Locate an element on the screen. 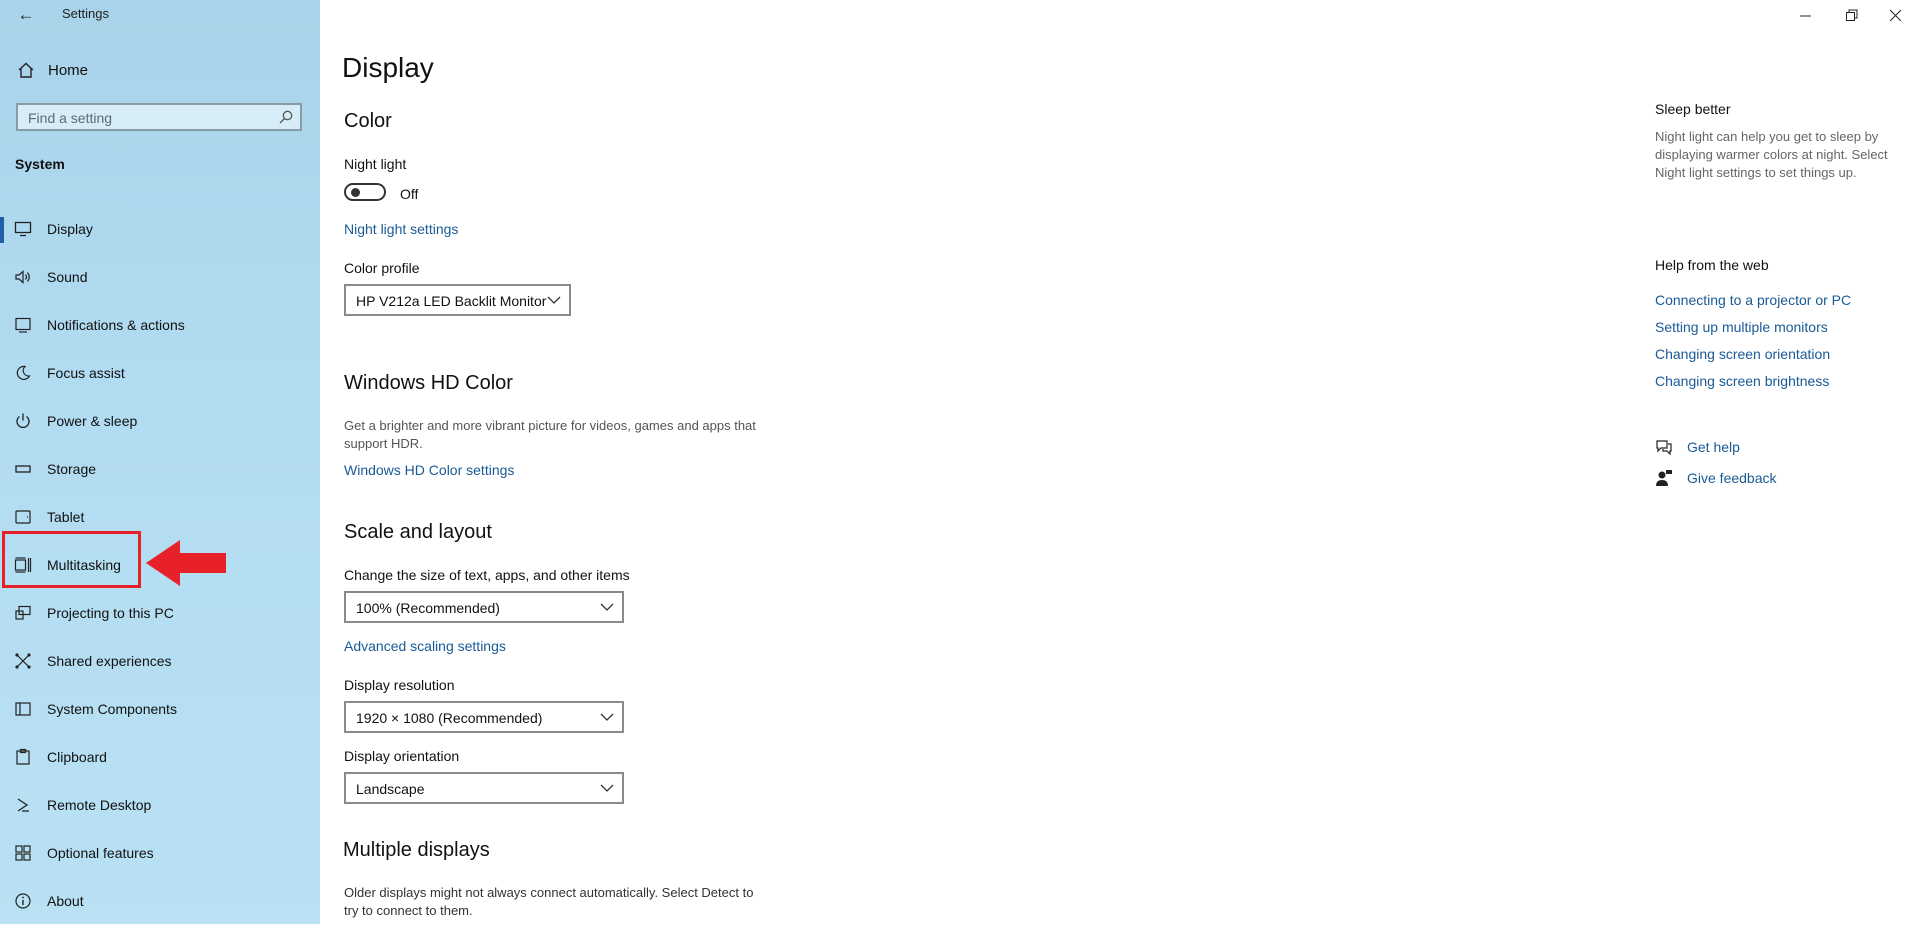 The height and width of the screenshot is (926, 1915). toggle-knob is located at coordinates (355, 192).